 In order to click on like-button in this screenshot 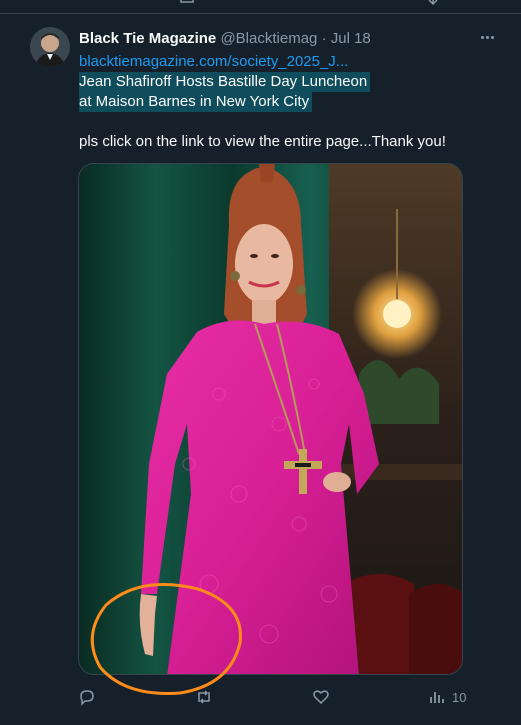, I will do `click(321, 697)`.